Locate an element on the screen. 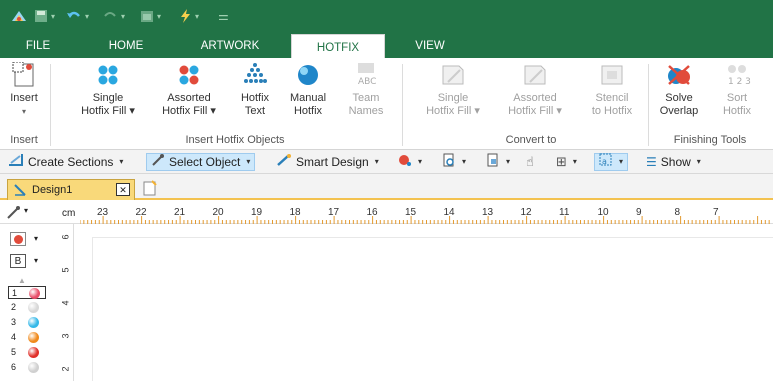 The width and height of the screenshot is (773, 381). color-dot-icon is located at coordinates (405, 162).